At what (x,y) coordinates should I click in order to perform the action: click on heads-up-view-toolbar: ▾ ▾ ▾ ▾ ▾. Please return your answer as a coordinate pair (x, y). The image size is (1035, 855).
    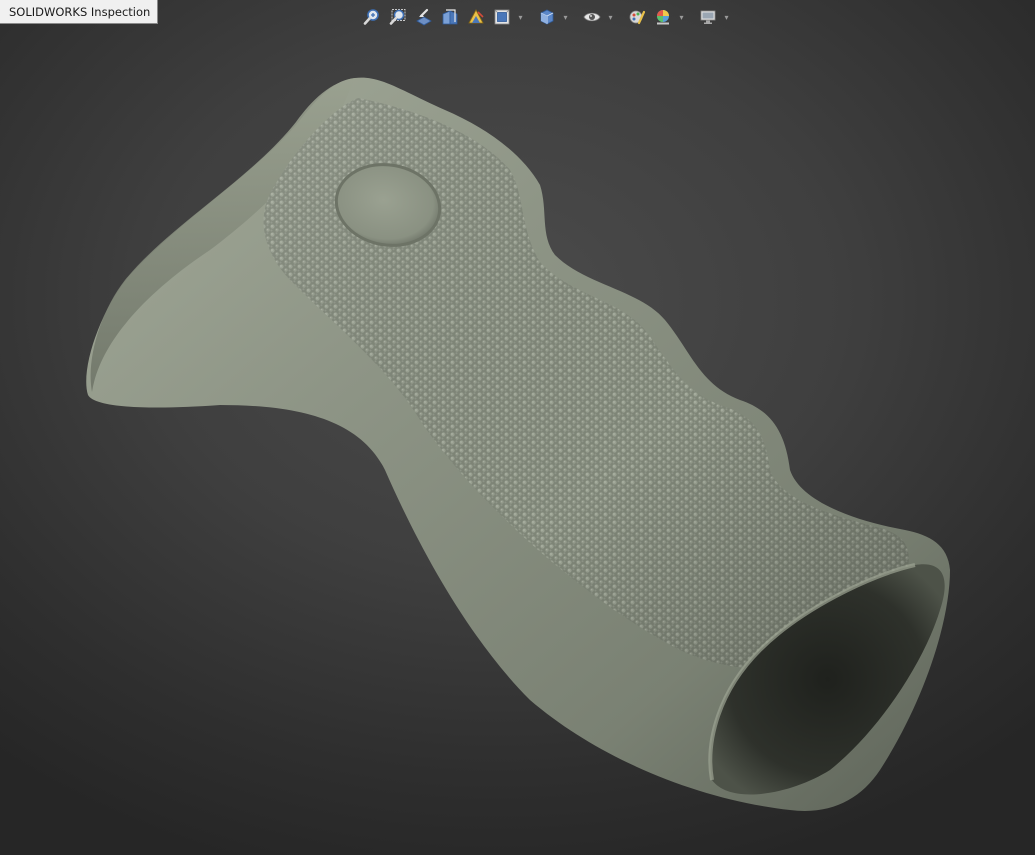
    Looking at the image, I should click on (545, 17).